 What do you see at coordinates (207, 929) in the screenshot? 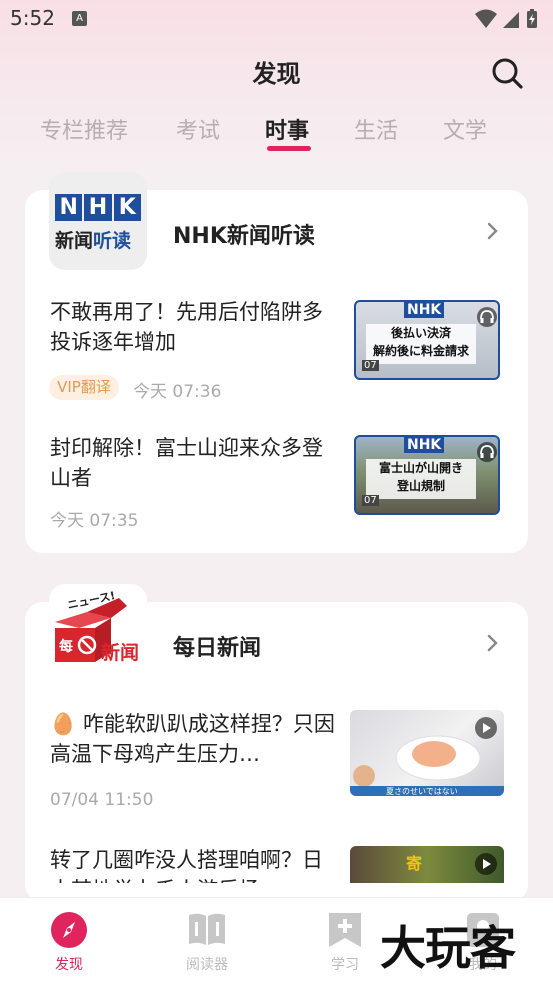
I see `book-icon` at bounding box center [207, 929].